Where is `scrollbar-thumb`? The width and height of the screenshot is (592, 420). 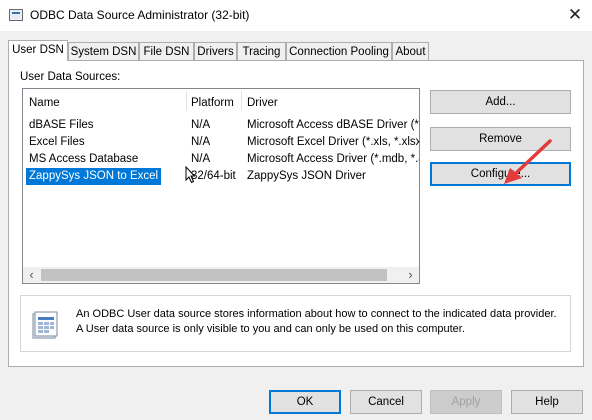
scrollbar-thumb is located at coordinates (214, 275).